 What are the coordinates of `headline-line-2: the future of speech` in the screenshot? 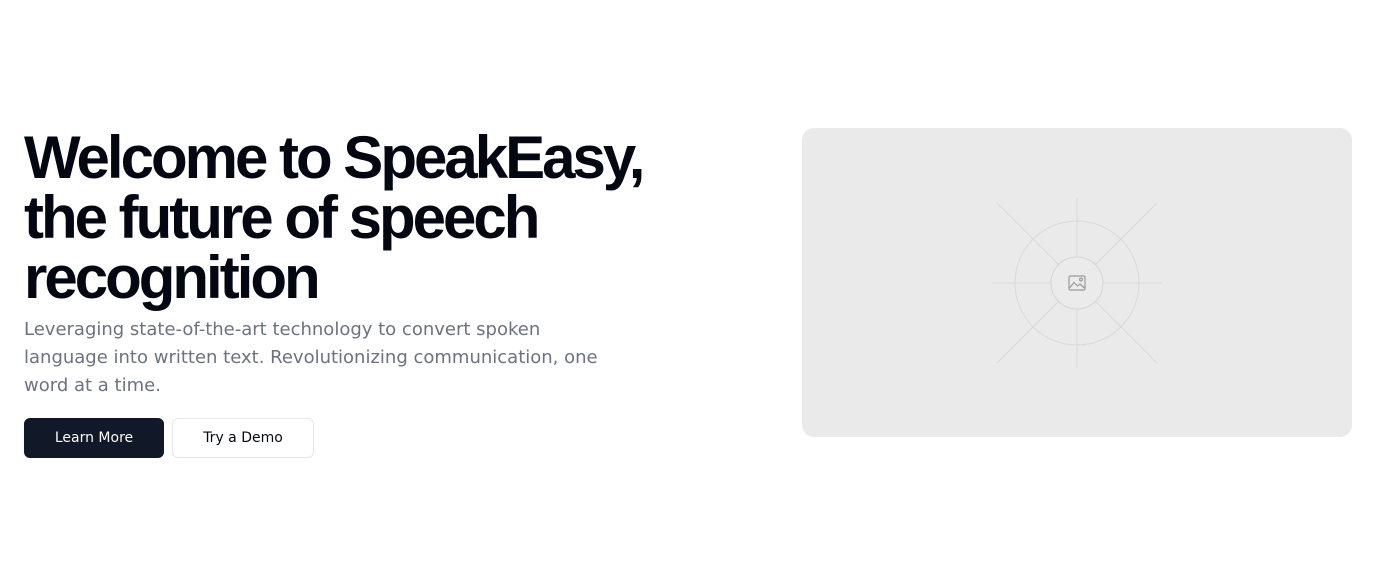 It's located at (282, 217).